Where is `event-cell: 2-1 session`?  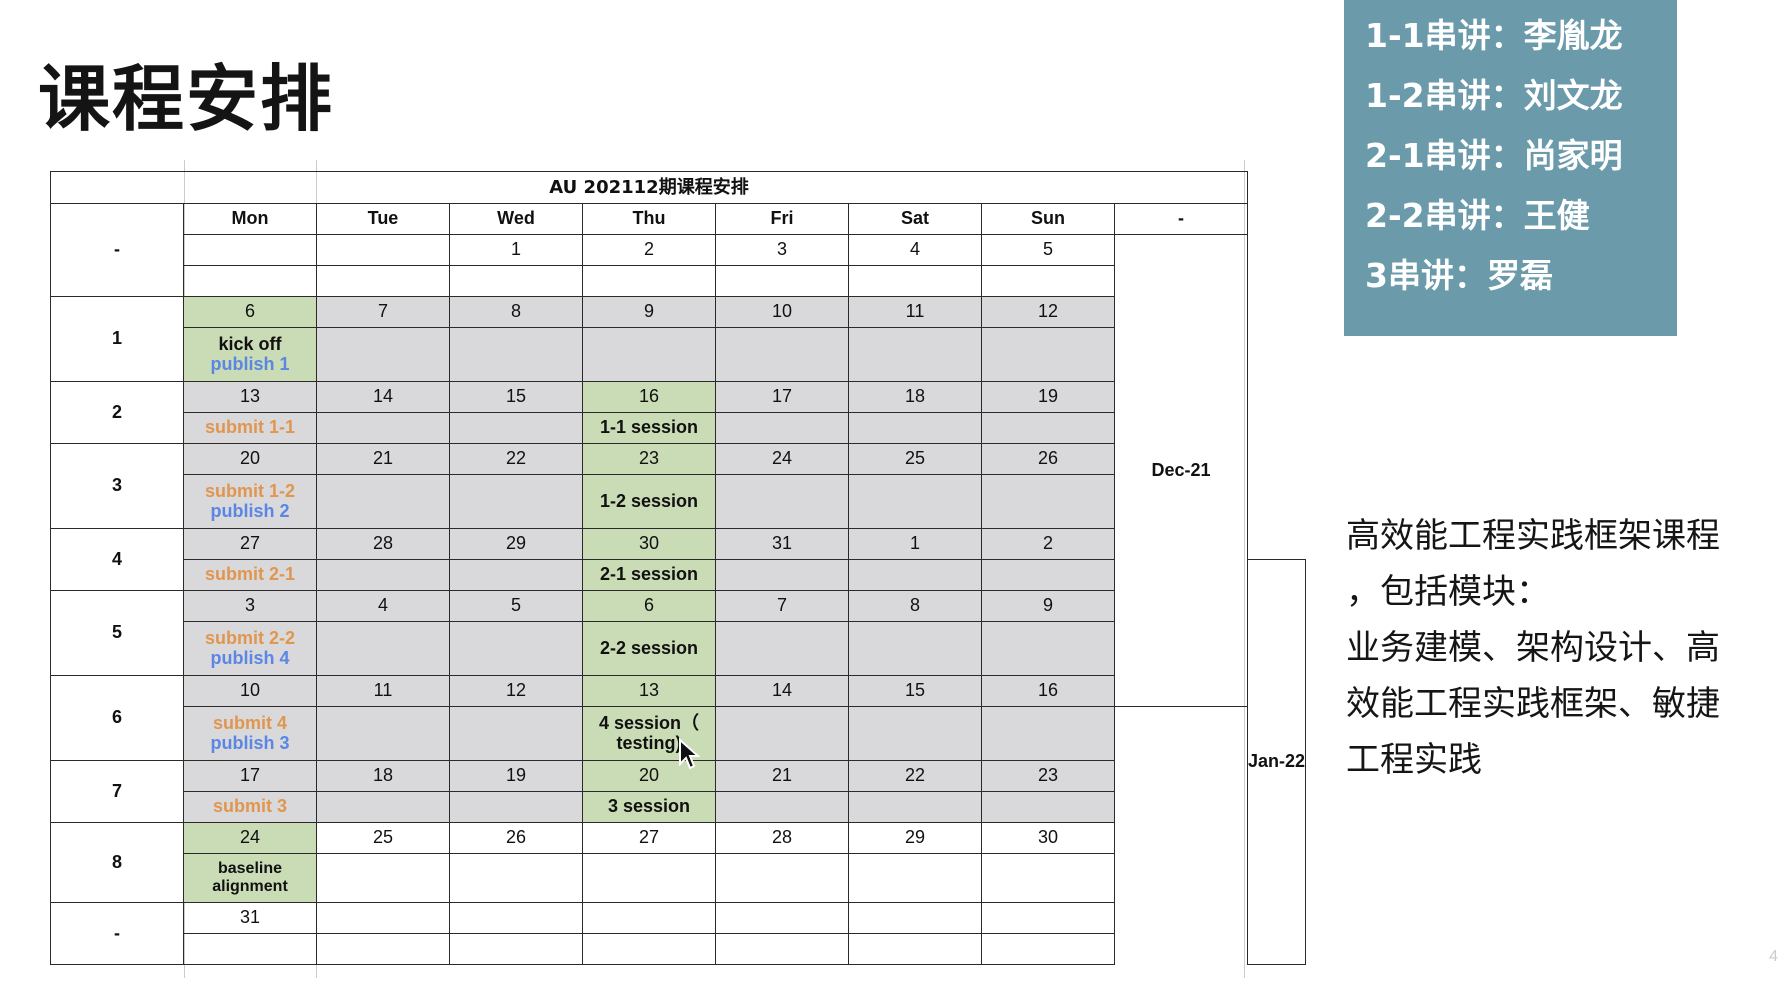
event-cell: 2-1 session is located at coordinates (649, 575).